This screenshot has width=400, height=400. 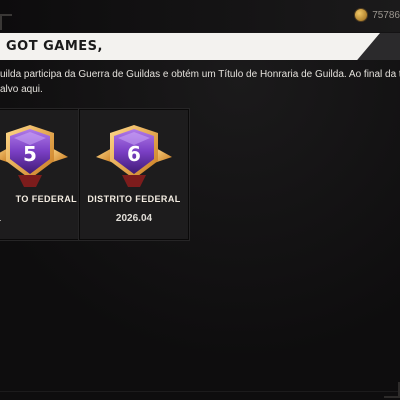 What do you see at coordinates (21, 89) in the screenshot?
I see `description-line-2: alvo aqui.` at bounding box center [21, 89].